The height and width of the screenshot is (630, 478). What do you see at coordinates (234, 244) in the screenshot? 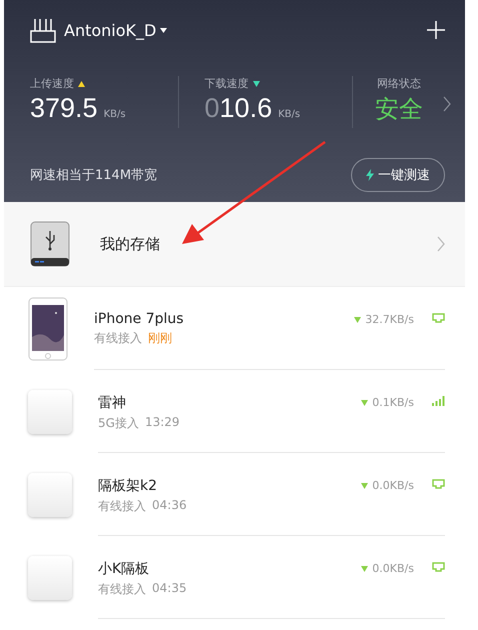
I see `storage-row: 我的存储` at bounding box center [234, 244].